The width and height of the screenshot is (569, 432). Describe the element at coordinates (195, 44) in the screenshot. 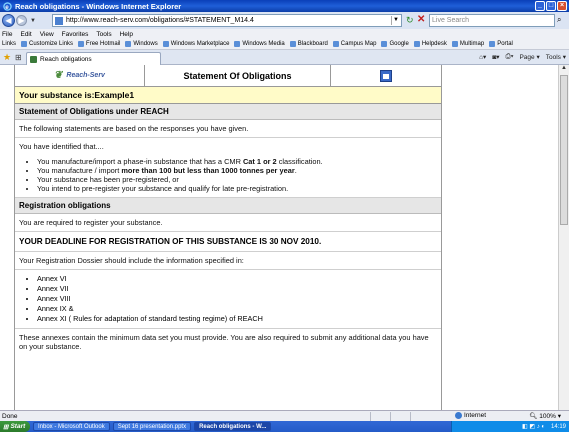

I see `link-marketplace: Windows Marketplace` at that location.